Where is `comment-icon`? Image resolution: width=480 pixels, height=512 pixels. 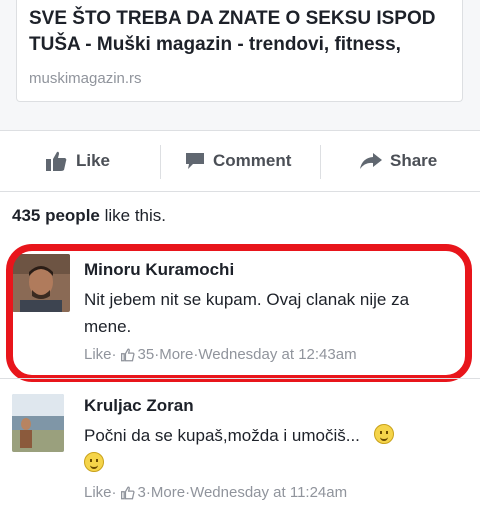 comment-icon is located at coordinates (195, 161).